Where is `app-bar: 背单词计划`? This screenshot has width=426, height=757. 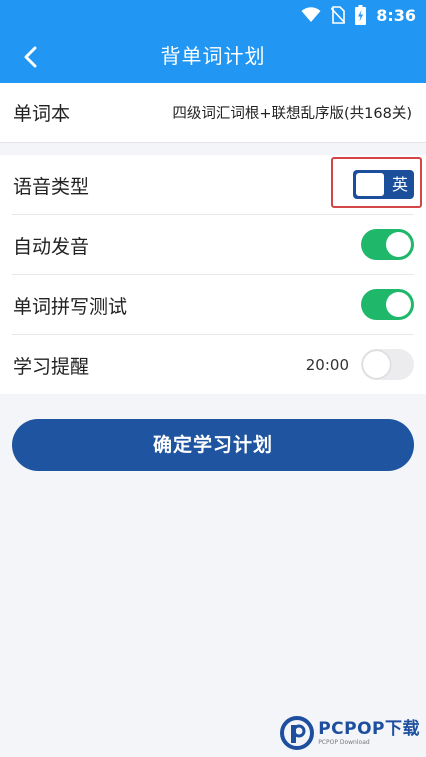
app-bar: 背单词计划 is located at coordinates (213, 56).